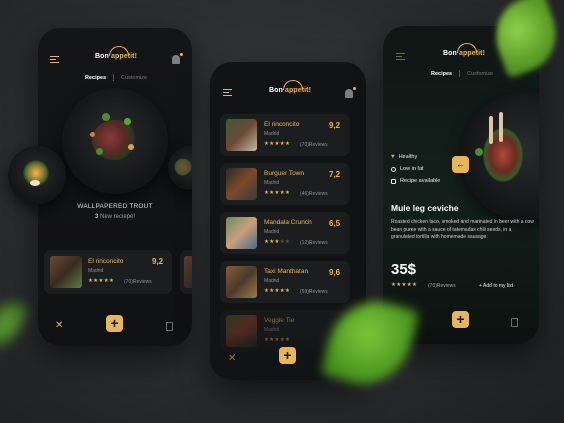 Image resolution: width=564 pixels, height=423 pixels. Describe the element at coordinates (335, 272) in the screenshot. I see `restaurant-score: 9,6` at that location.